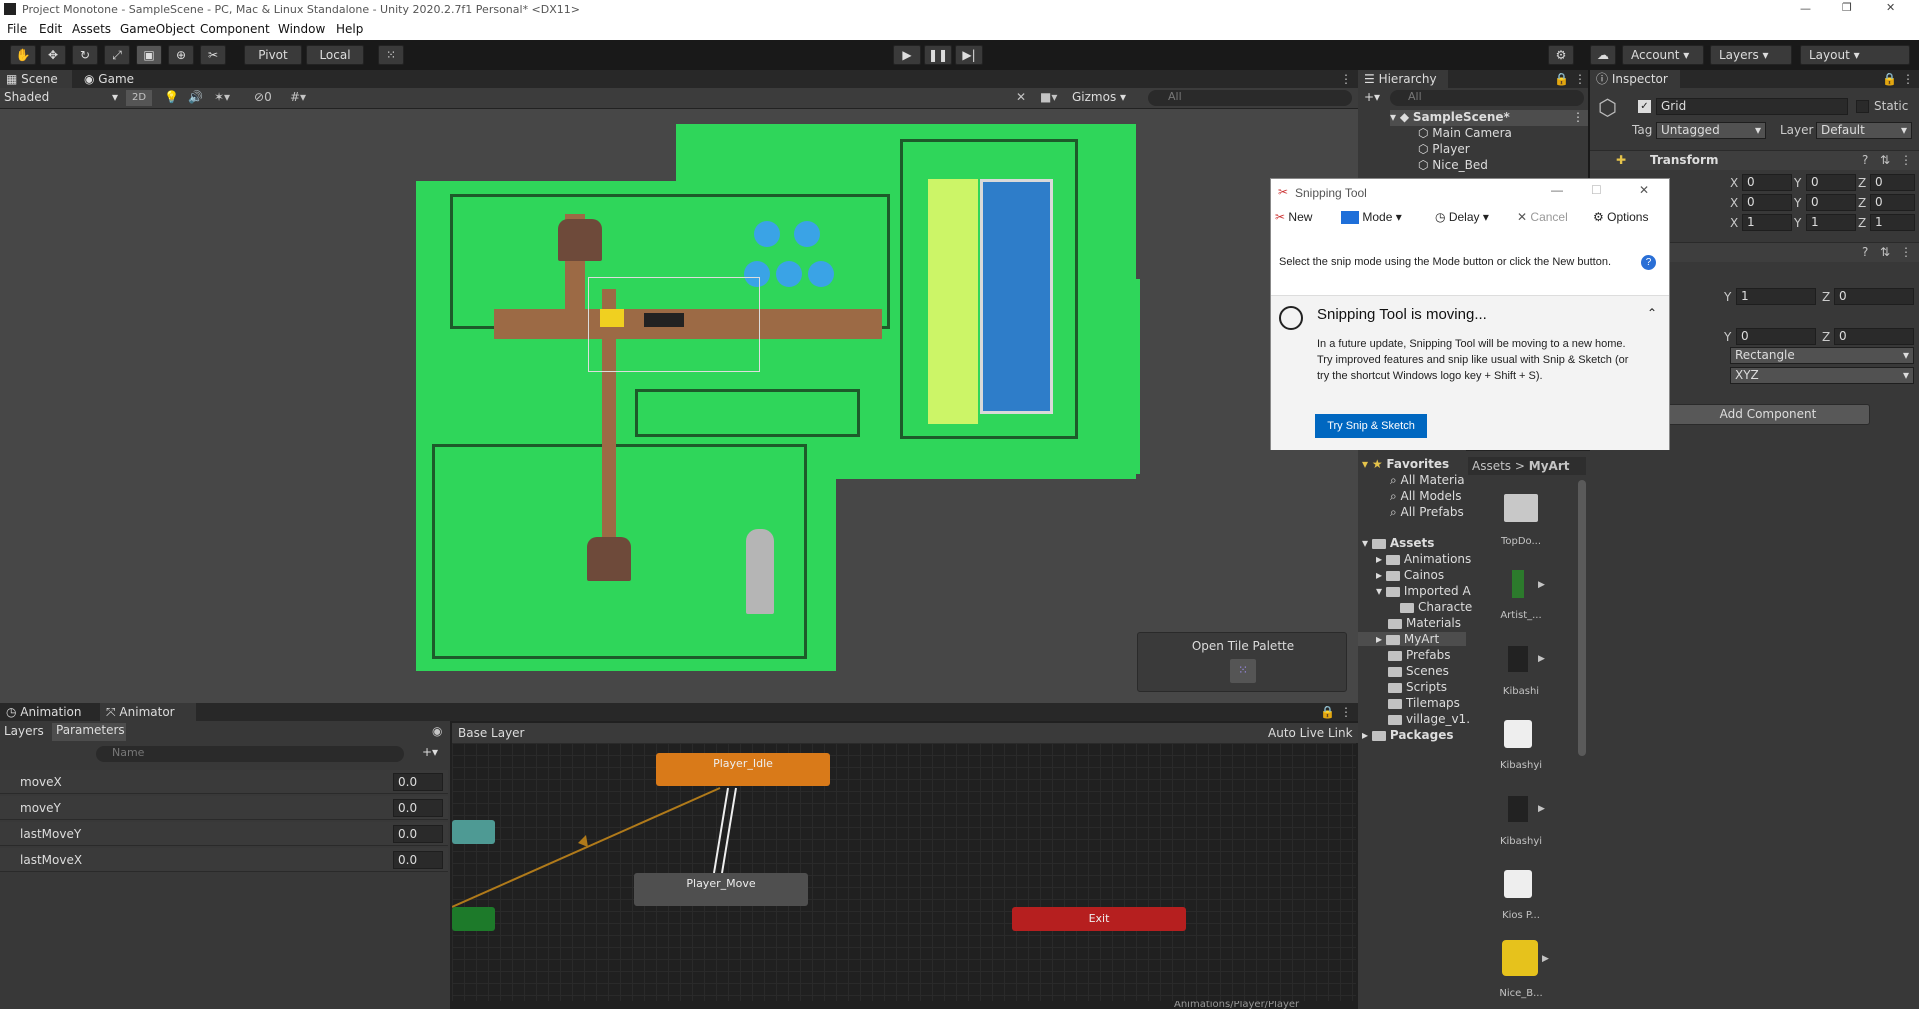 Image resolution: width=1919 pixels, height=1009 pixels. I want to click on rot-y-field: 0, so click(1831, 202).